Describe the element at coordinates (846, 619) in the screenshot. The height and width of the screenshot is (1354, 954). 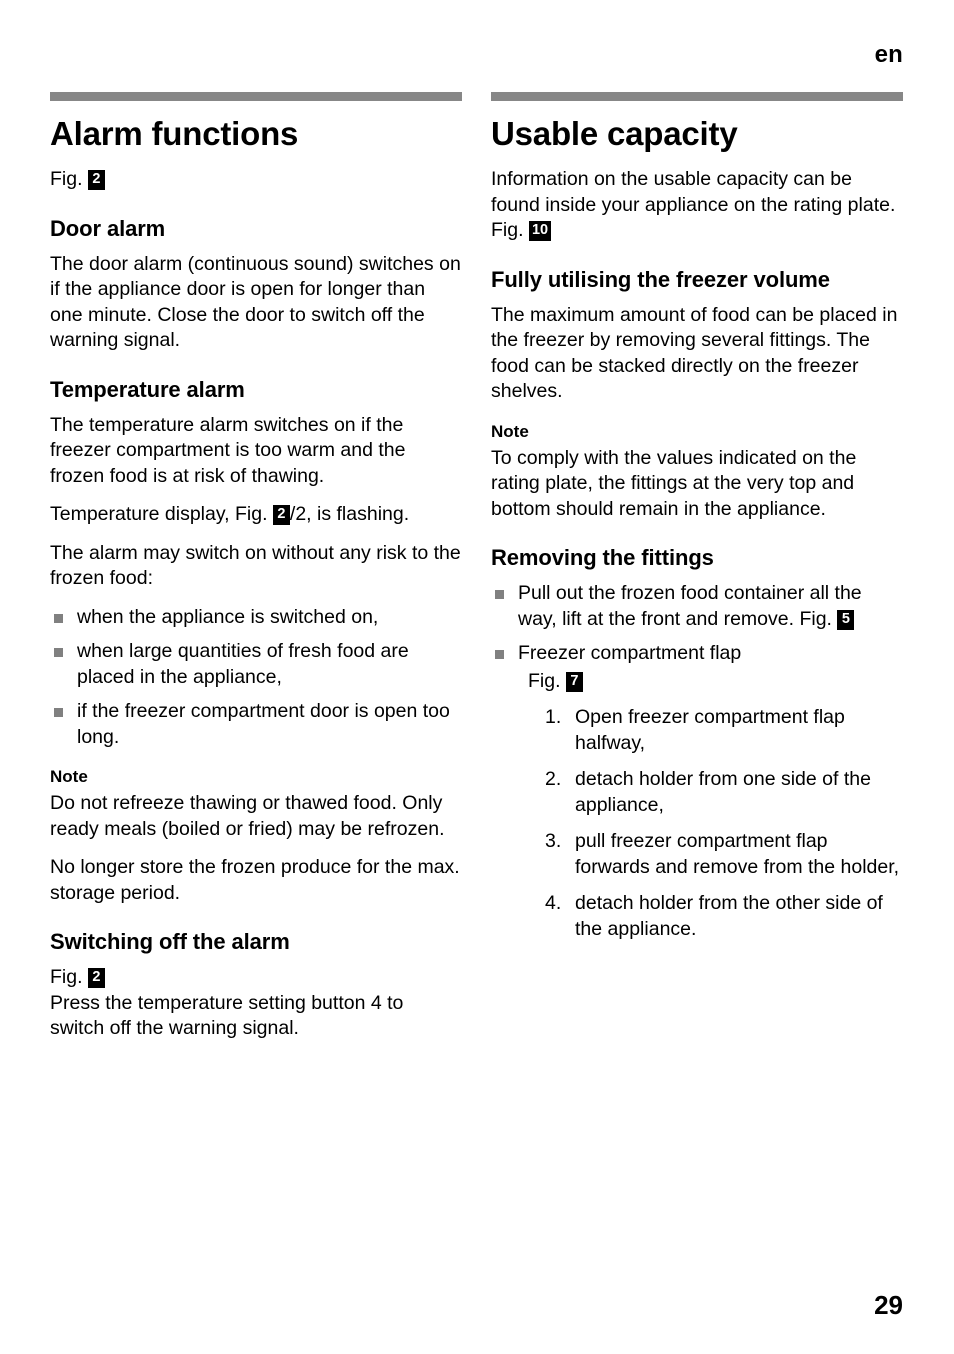
I see `figure-marker-5: 5` at that location.